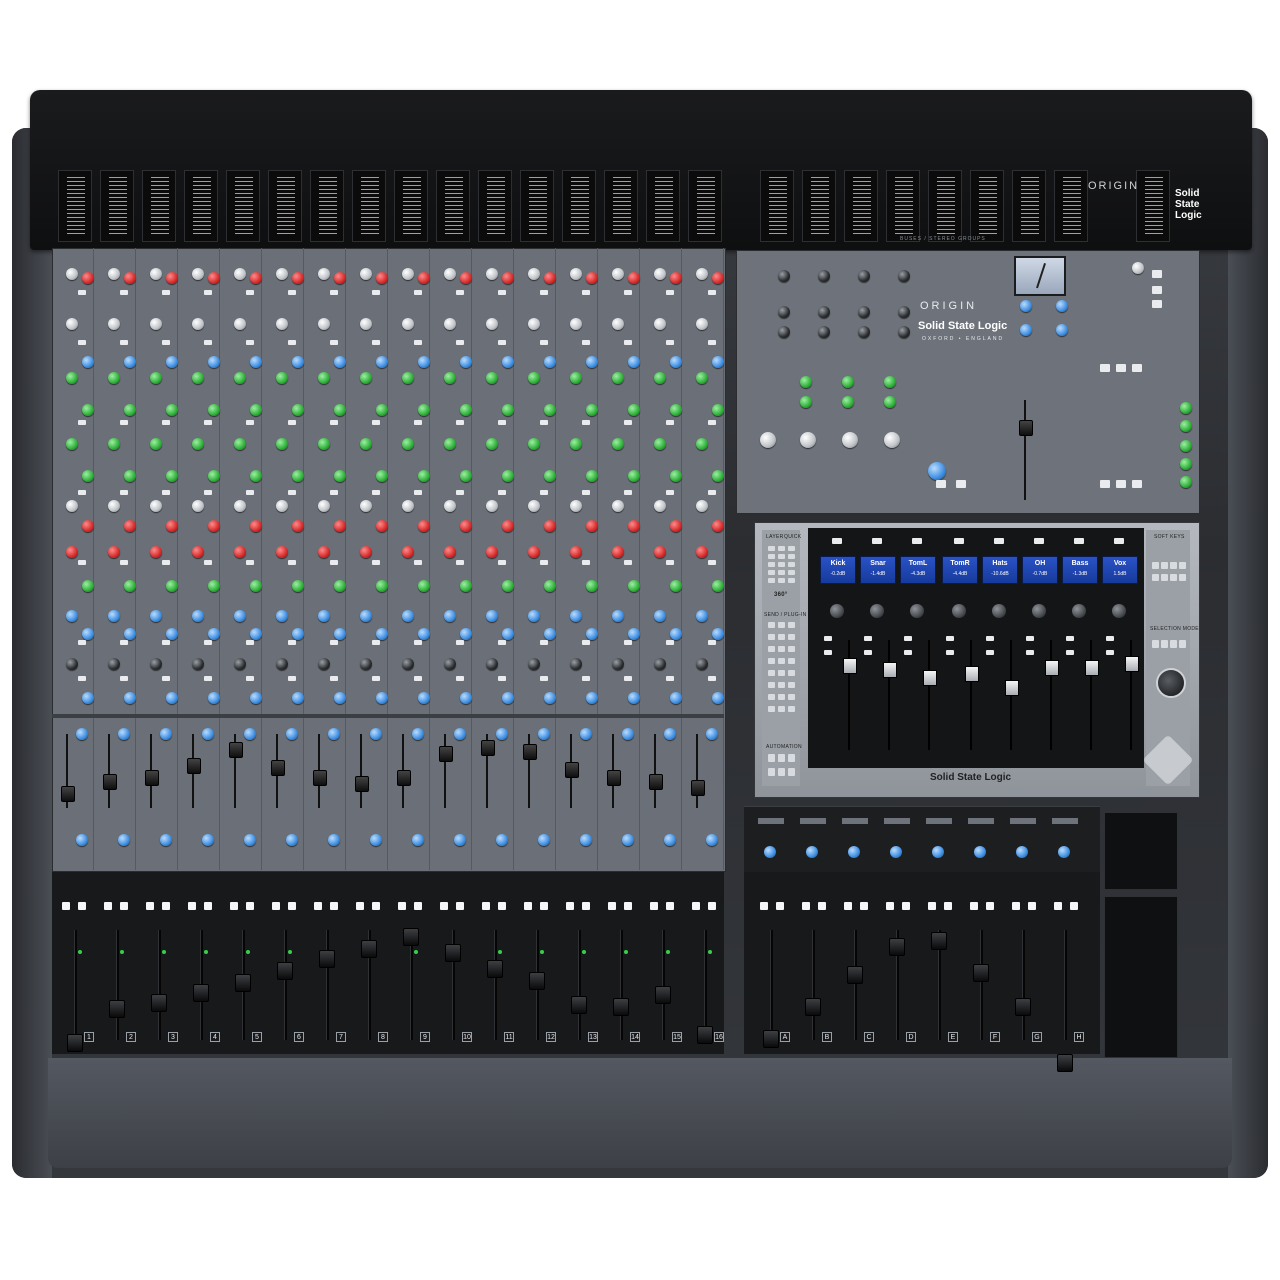 The width and height of the screenshot is (1280, 1280). Describe the element at coordinates (784, 276) in the screenshot. I see `master-knob` at that location.